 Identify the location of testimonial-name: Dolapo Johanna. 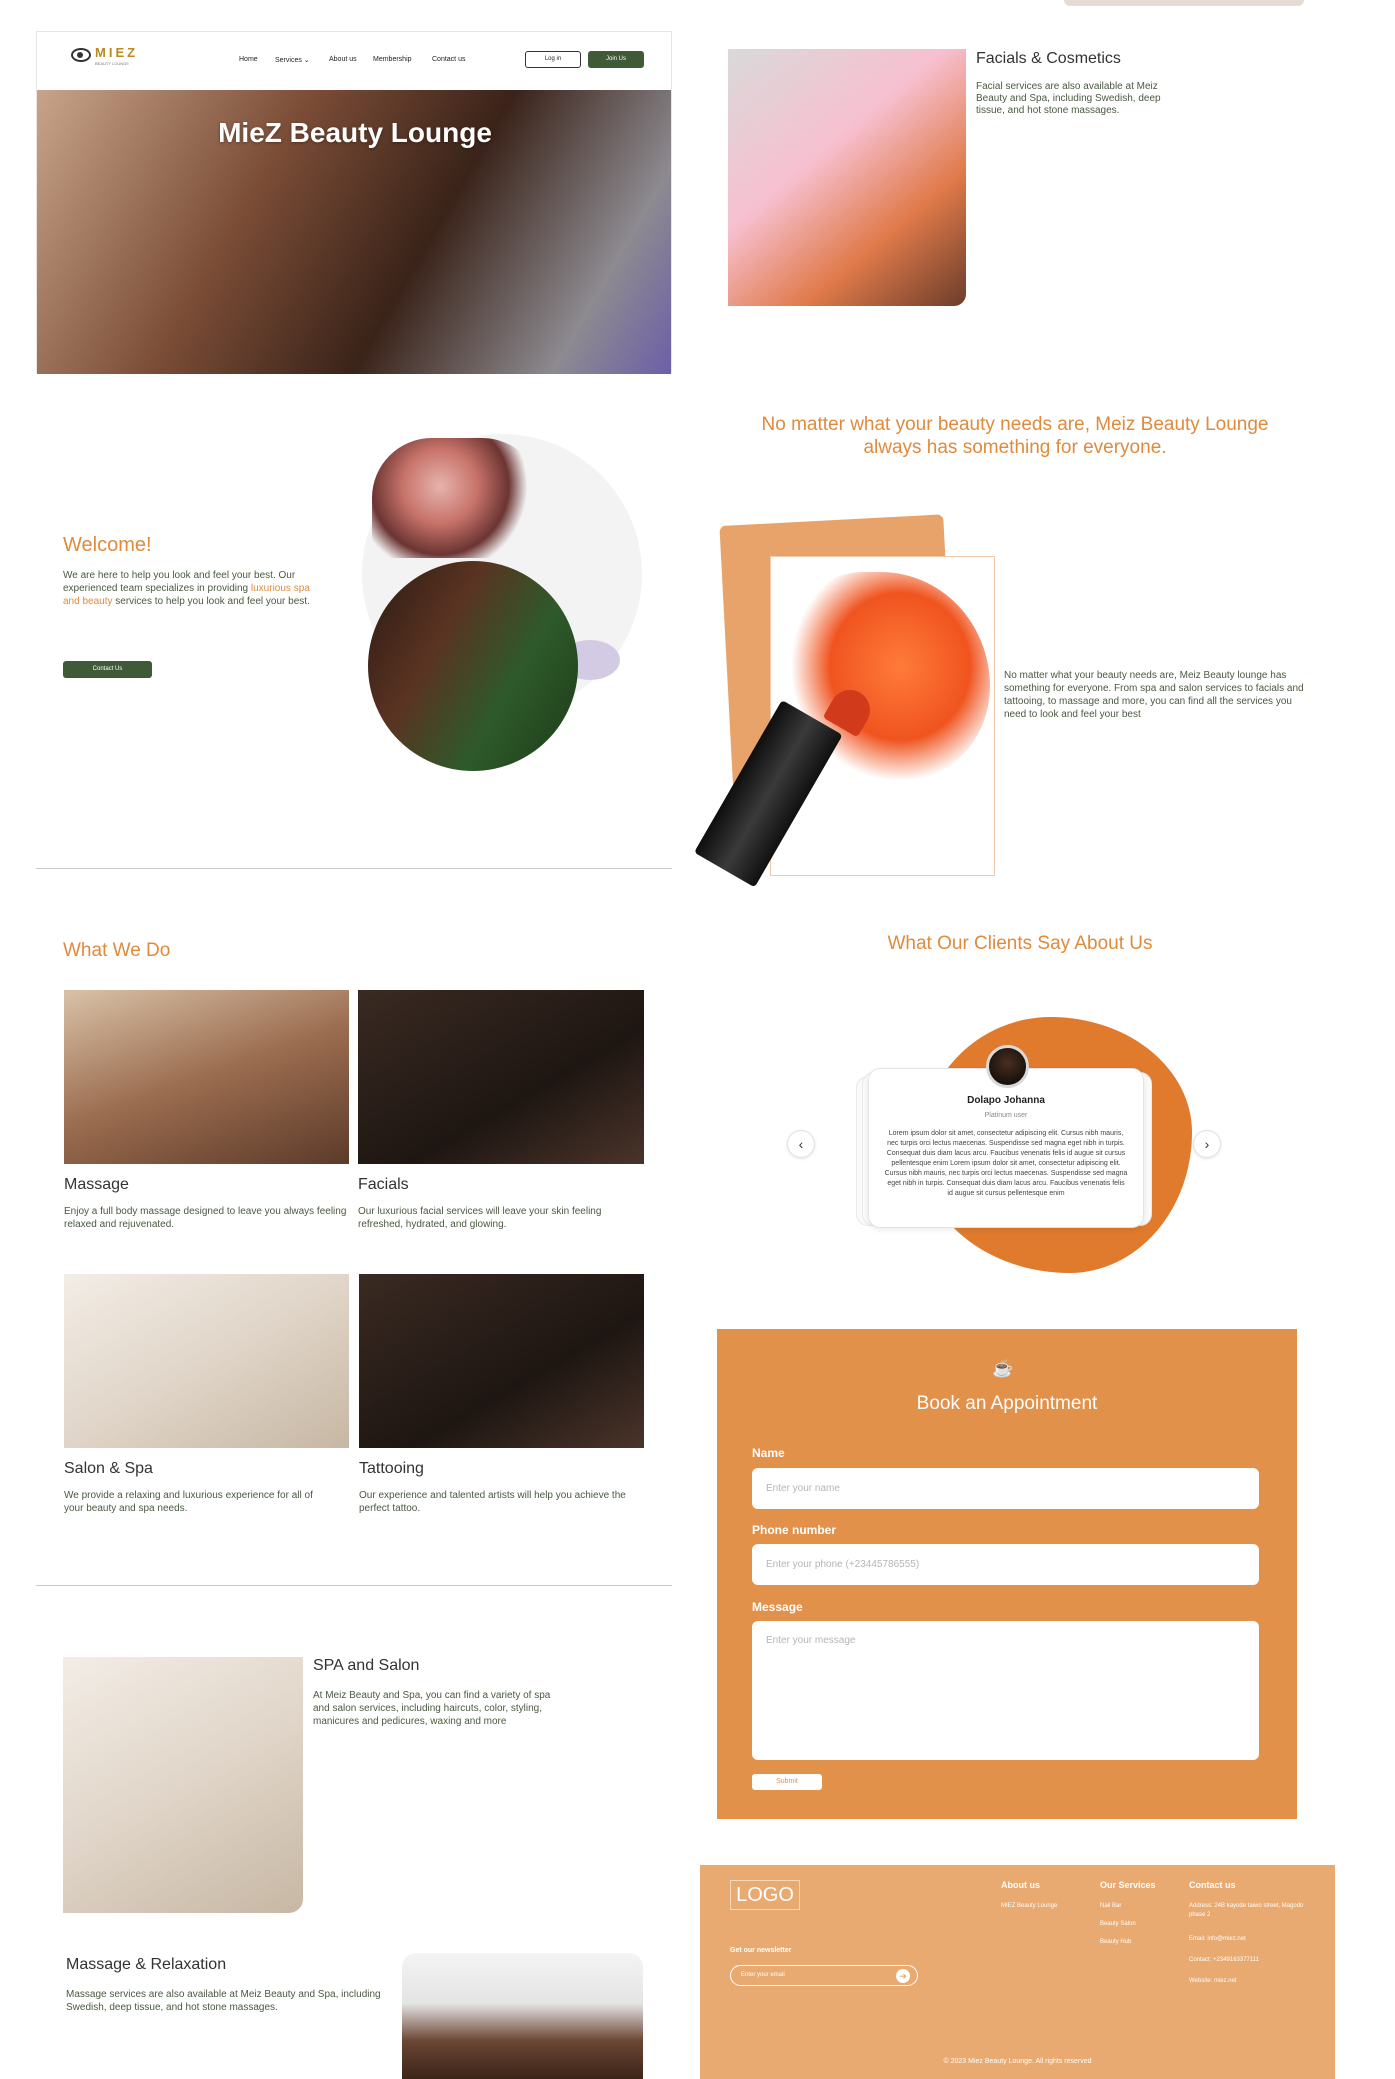
(1006, 1100).